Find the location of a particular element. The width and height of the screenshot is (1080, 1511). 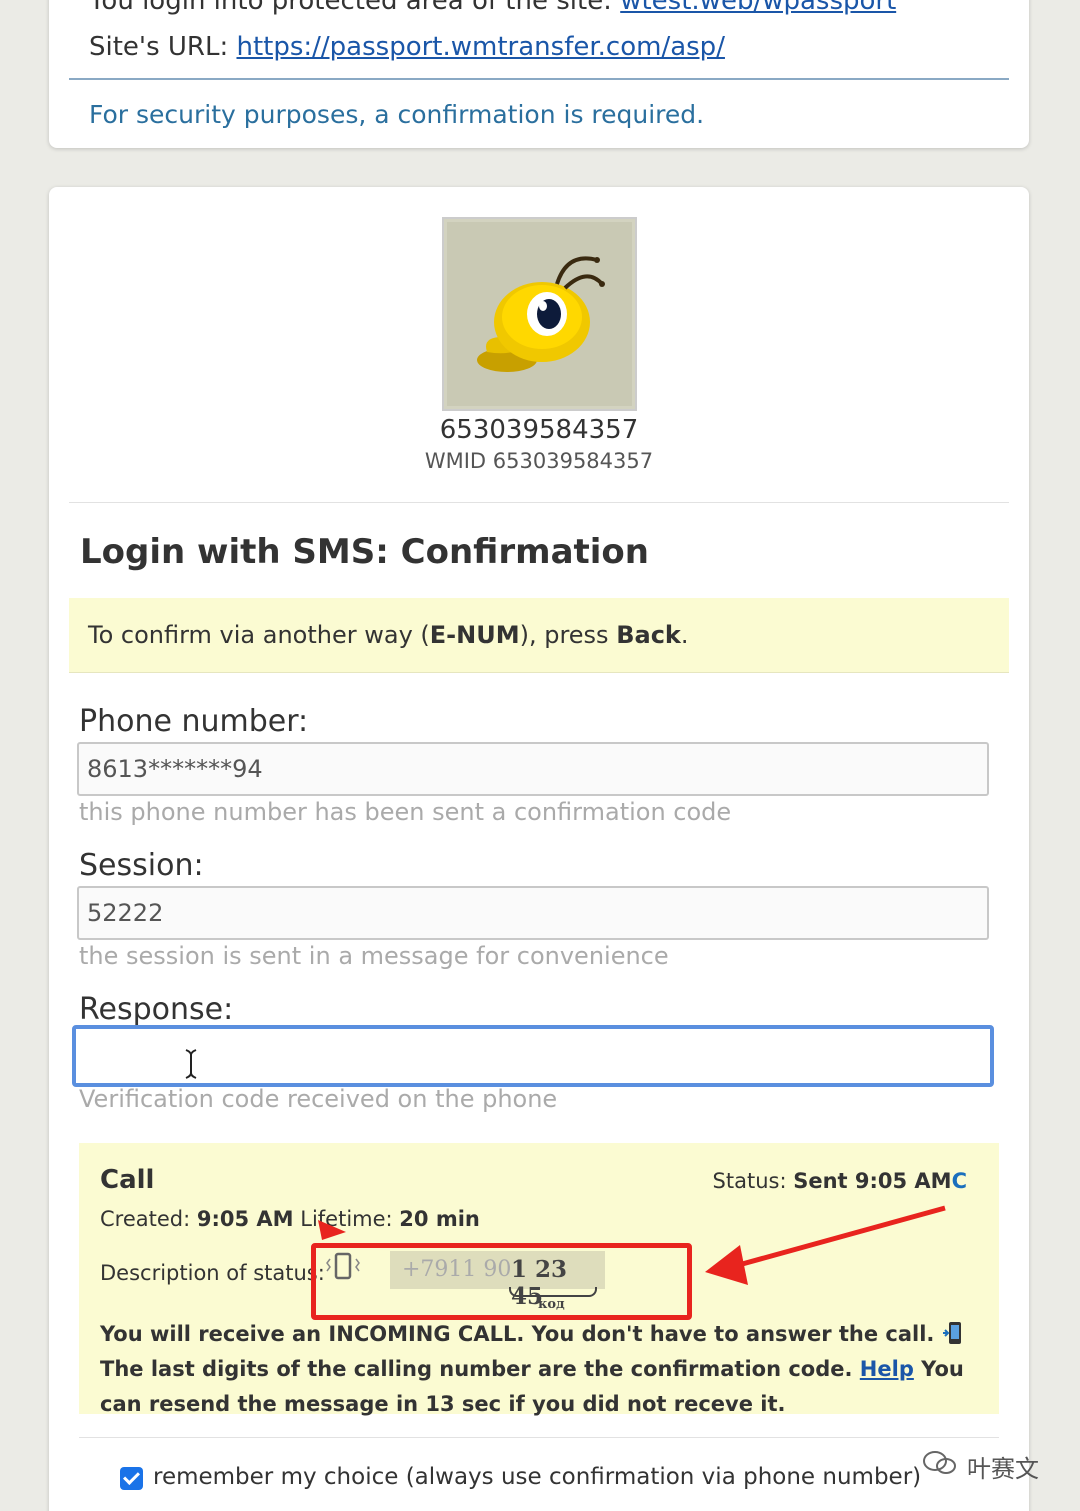

session-field is located at coordinates (533, 913).